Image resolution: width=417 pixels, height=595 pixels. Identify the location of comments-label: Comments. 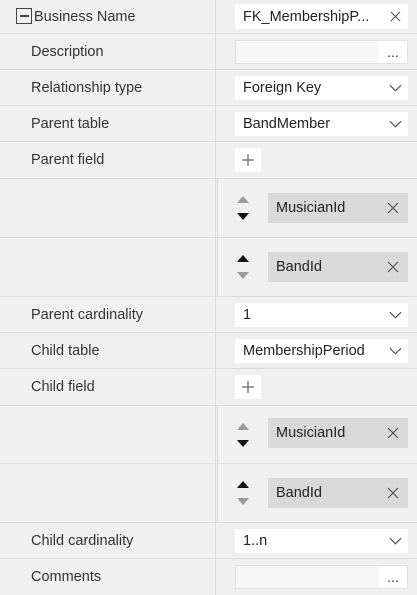
(108, 577).